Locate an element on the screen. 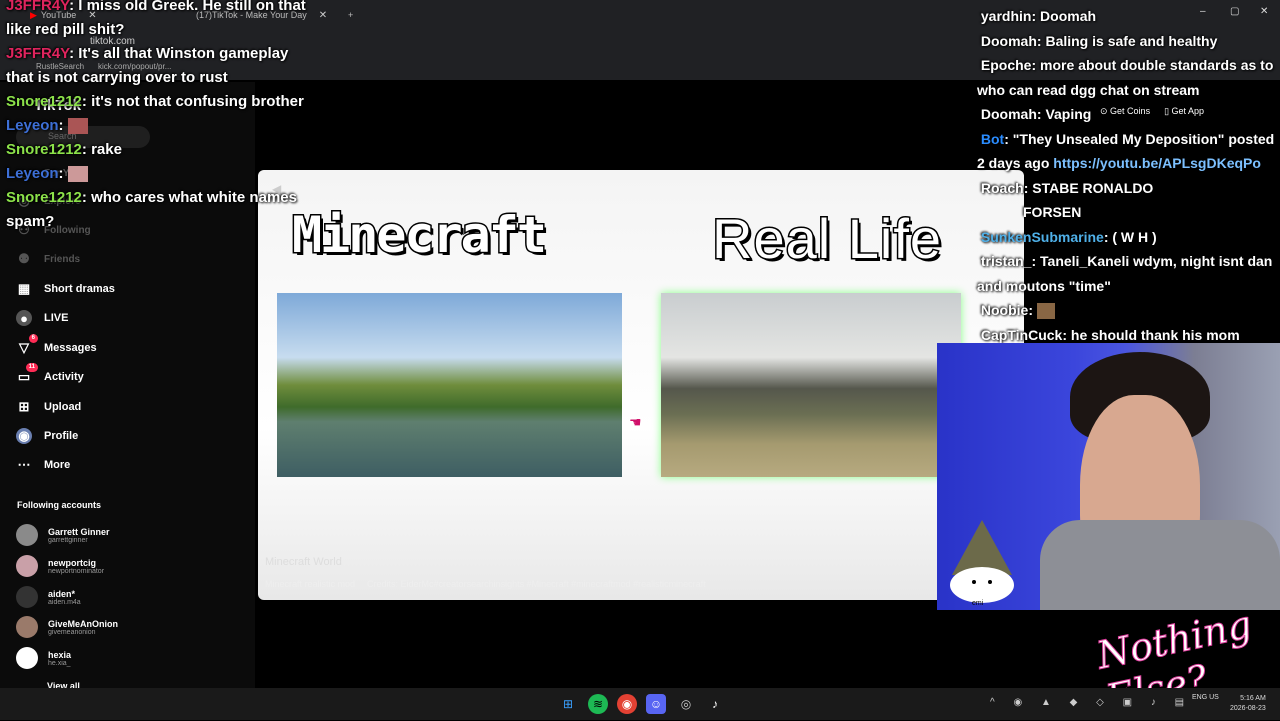  chat-link: https://youtu.be/APLsgDKeqPo is located at coordinates (1157, 163).